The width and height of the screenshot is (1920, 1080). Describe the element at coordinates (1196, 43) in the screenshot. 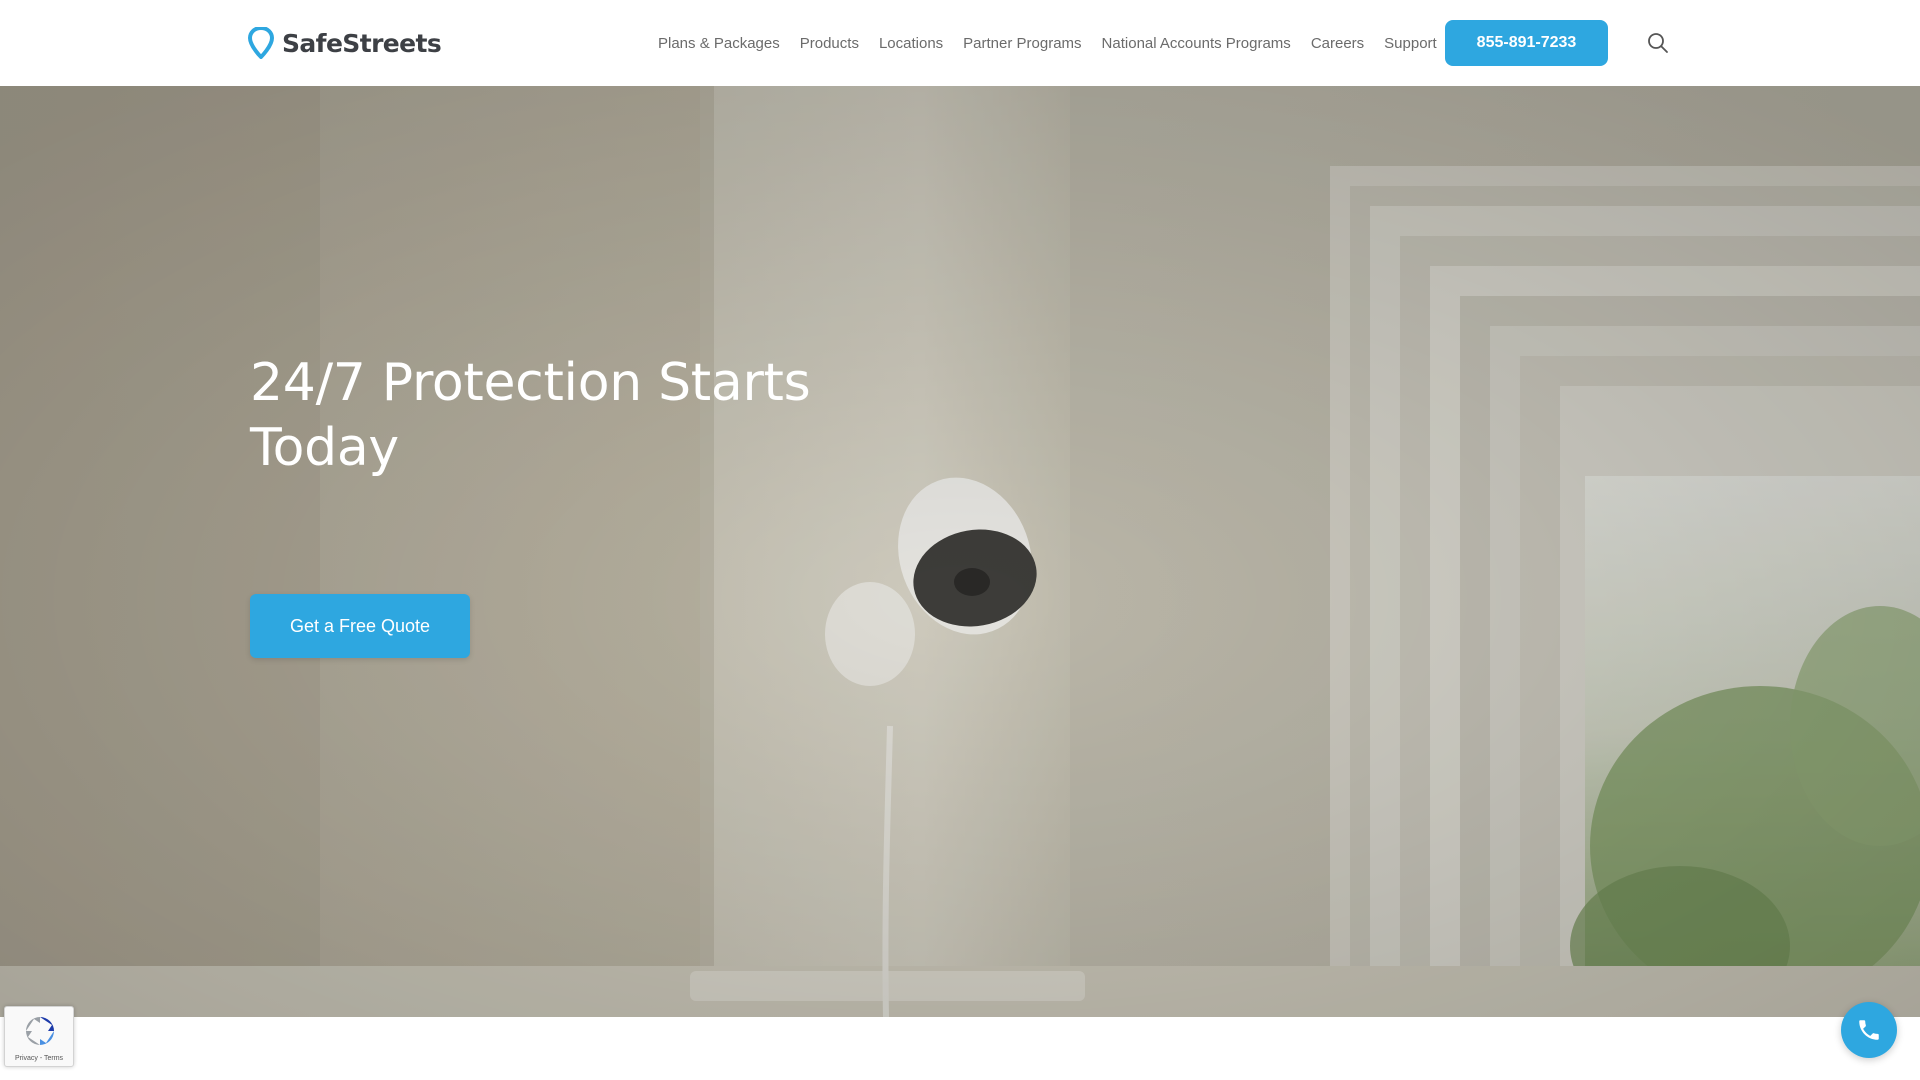

I see `nav-item-national-accounts-programs: National Accounts Programs` at that location.